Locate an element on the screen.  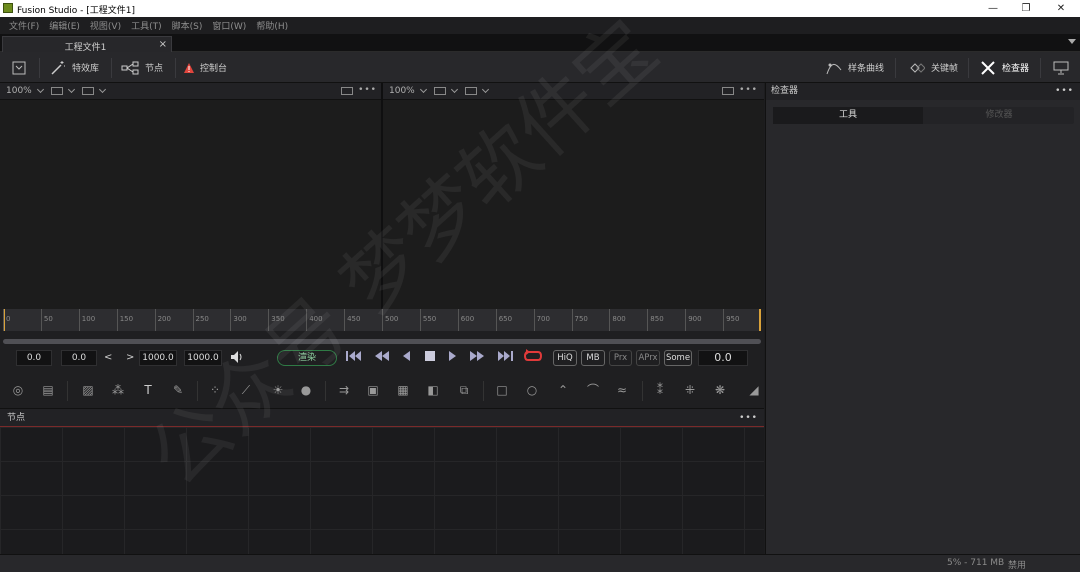
render-end-marker is located at coordinates (760, 320).